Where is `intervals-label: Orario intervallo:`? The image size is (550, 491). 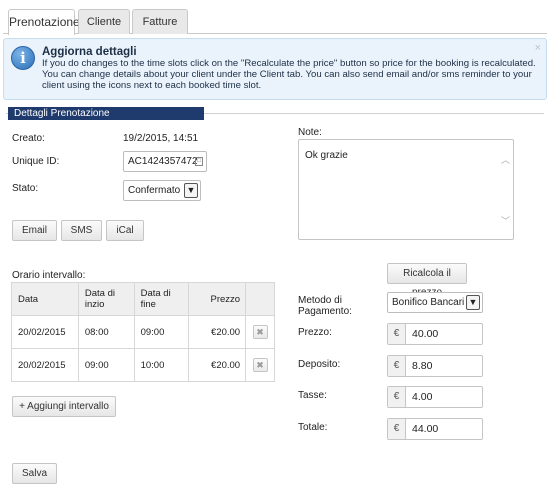
intervals-label: Orario intervallo: is located at coordinates (49, 275).